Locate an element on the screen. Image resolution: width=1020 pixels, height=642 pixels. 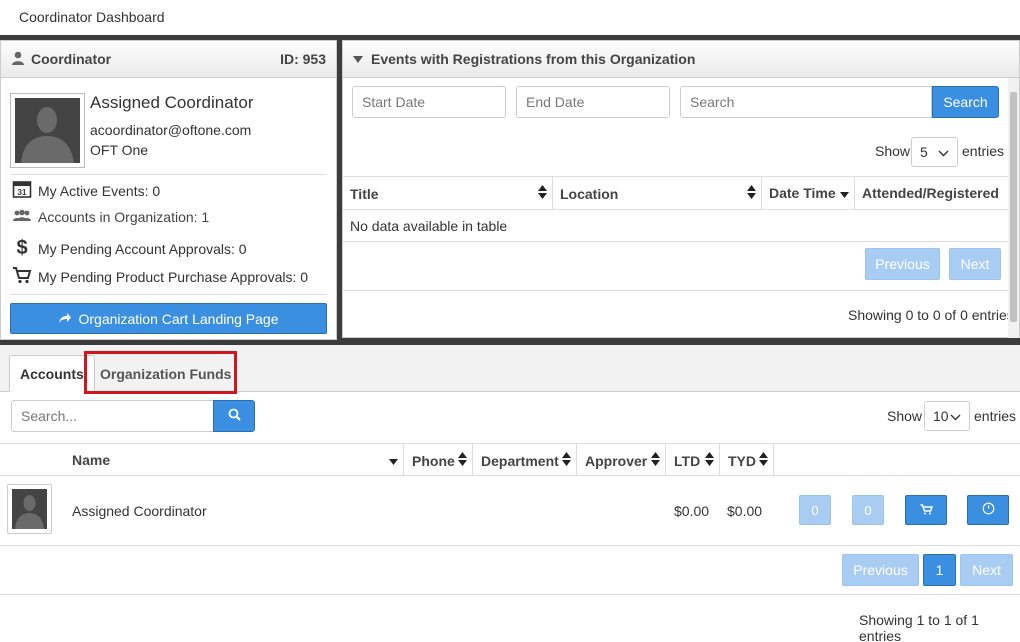
events-previous-button: Previous is located at coordinates (902, 264).